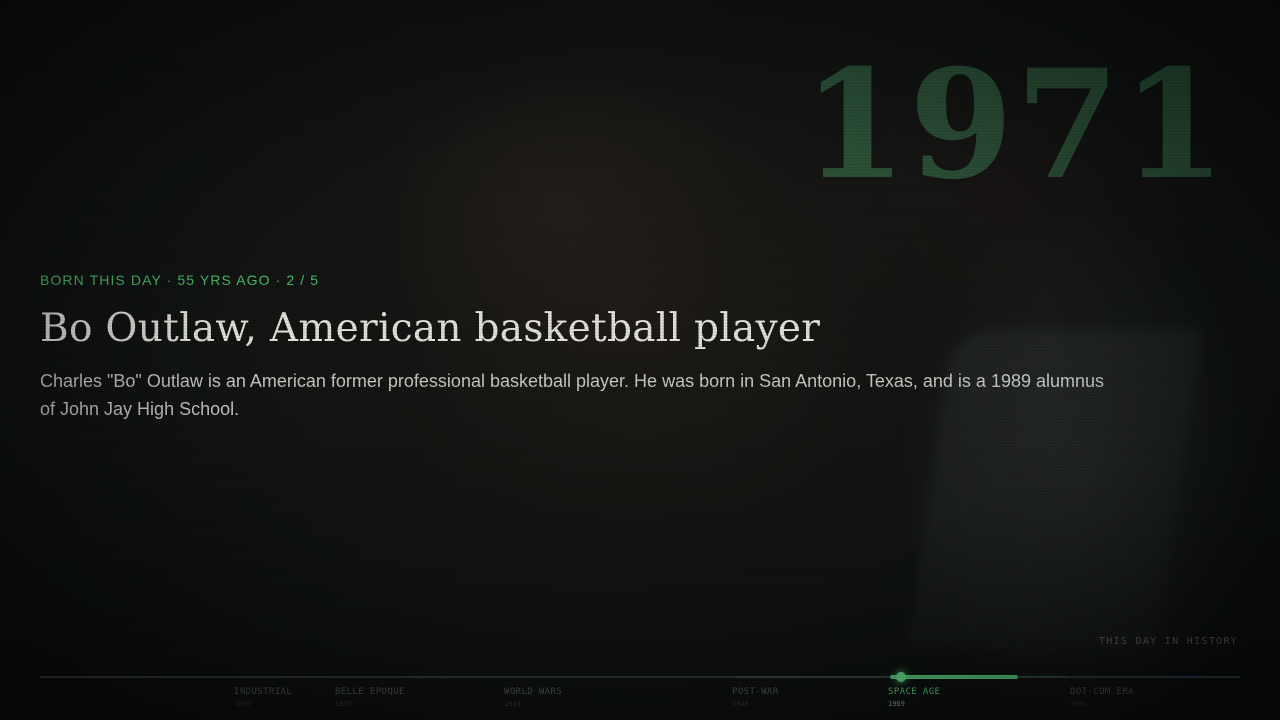 This screenshot has height=720, width=1280. Describe the element at coordinates (901, 677) in the screenshot. I see `timeline-marker` at that location.